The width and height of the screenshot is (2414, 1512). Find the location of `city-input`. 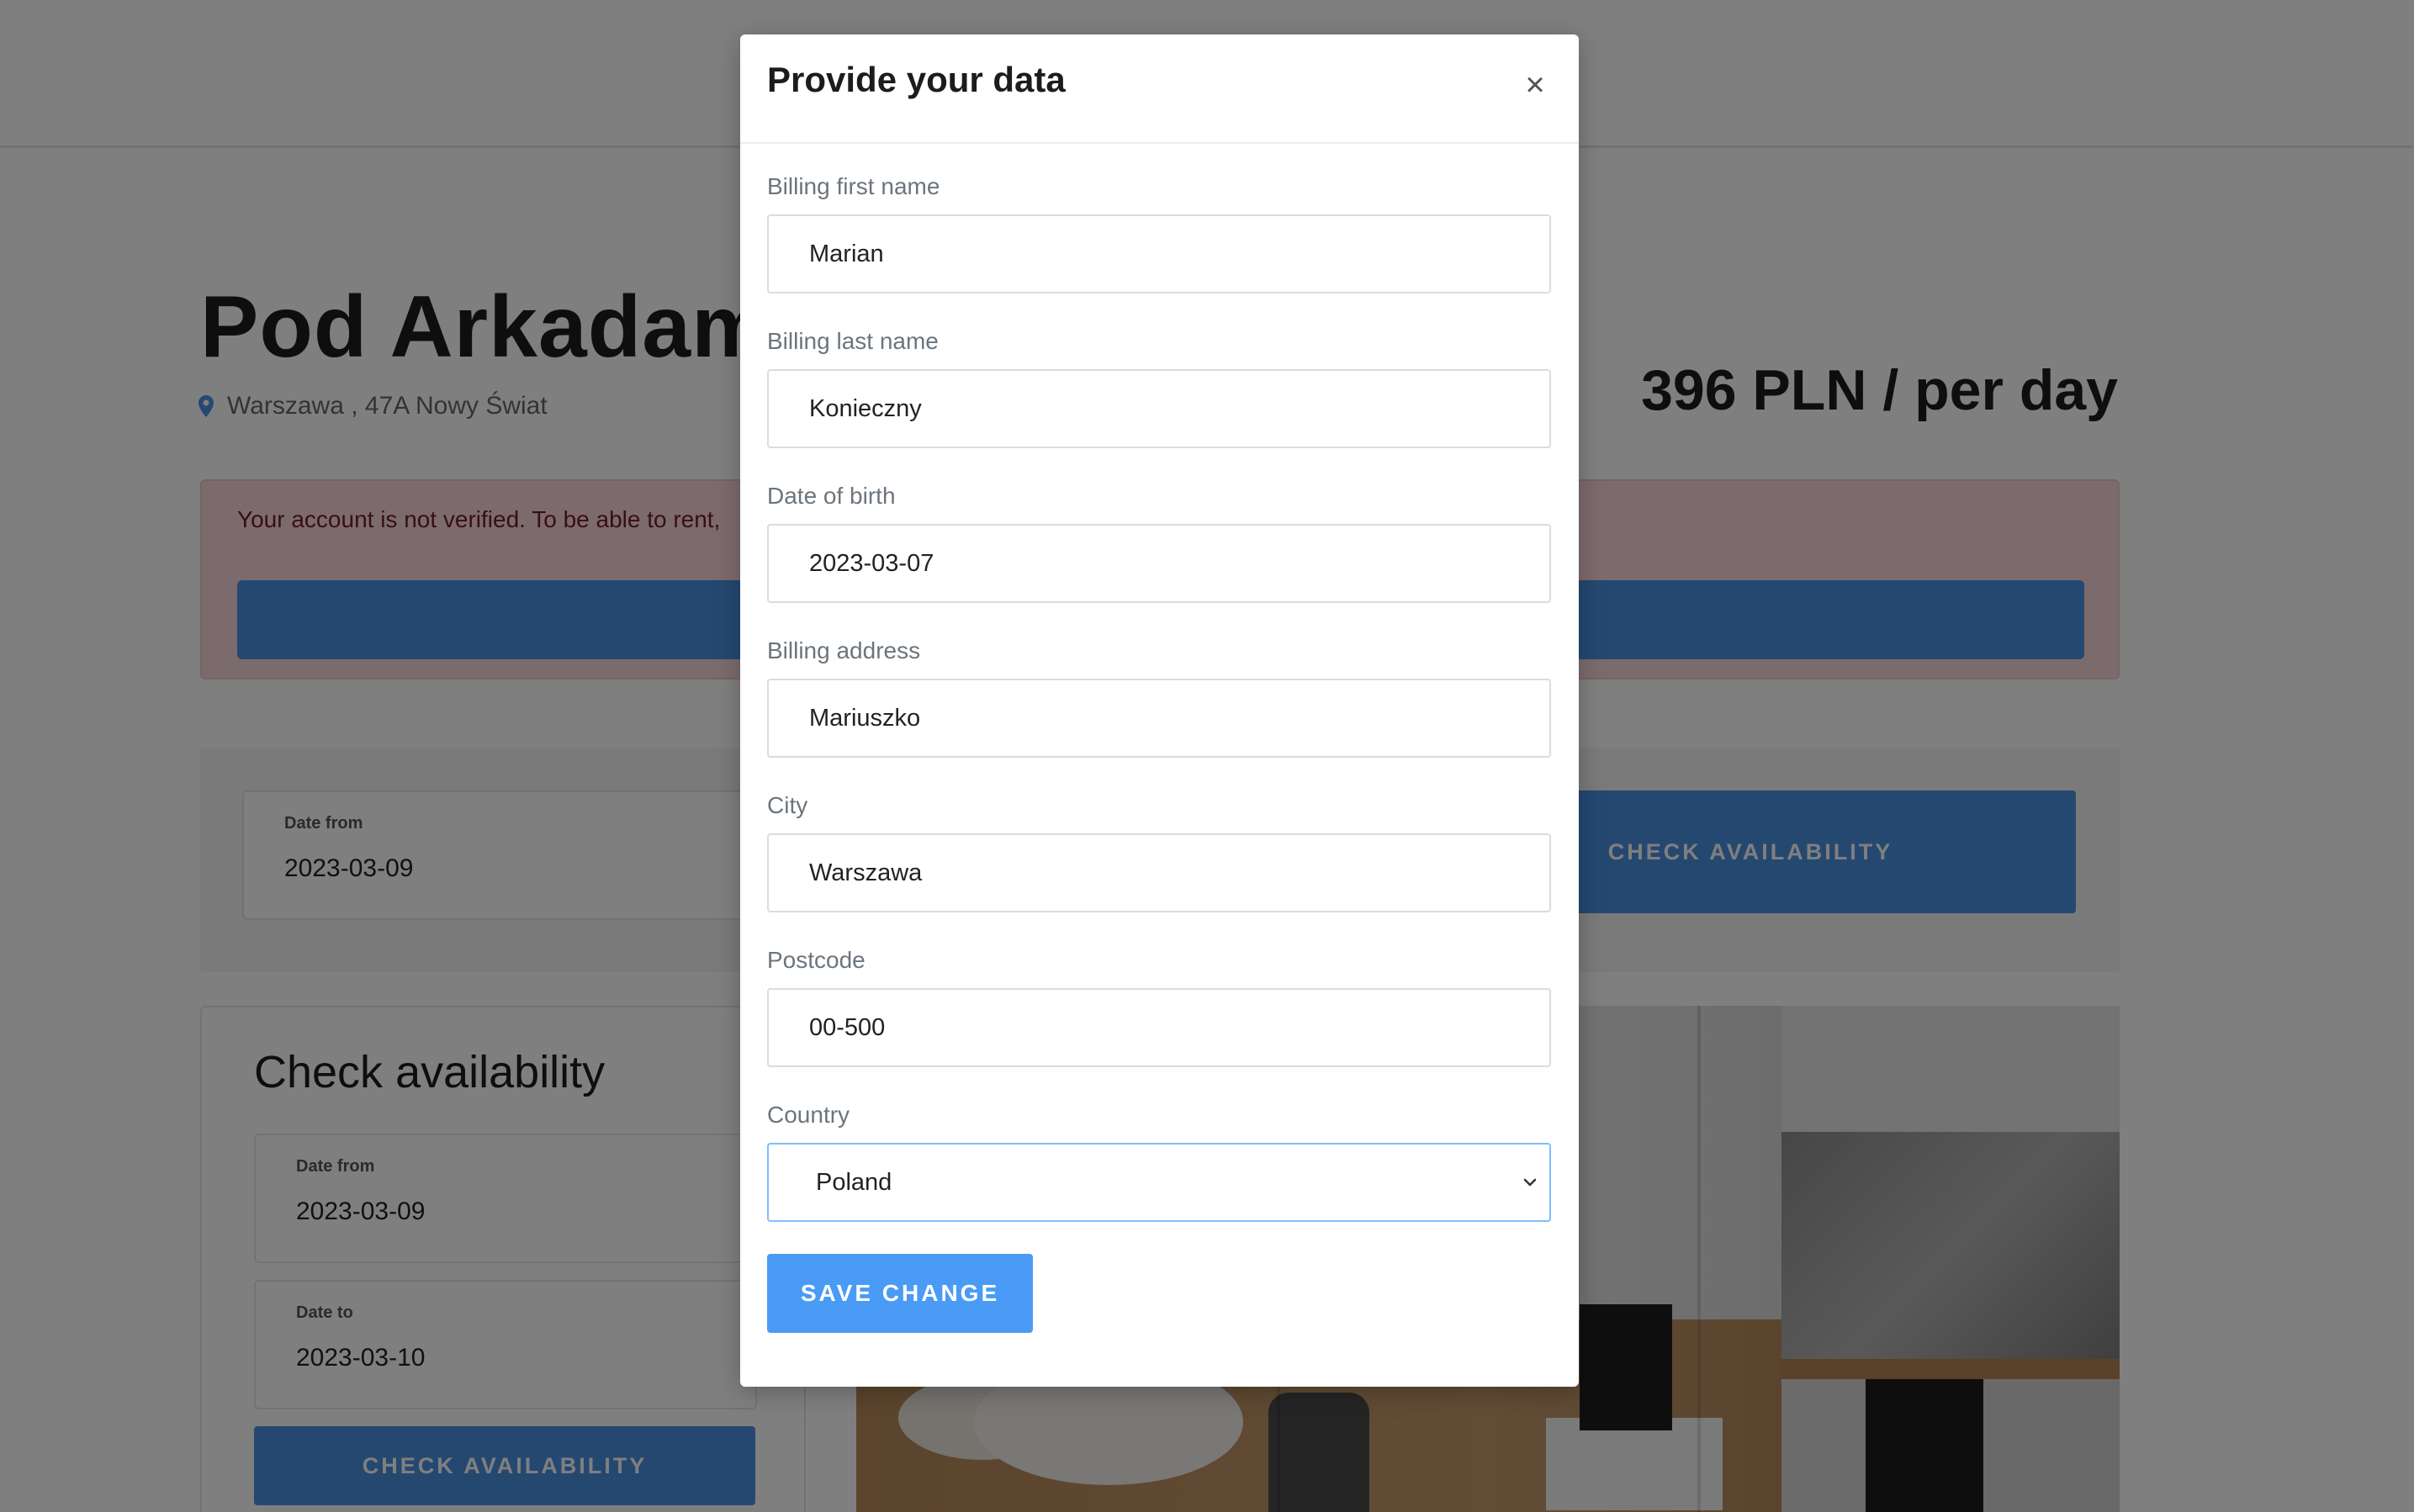

city-input is located at coordinates (1159, 872).